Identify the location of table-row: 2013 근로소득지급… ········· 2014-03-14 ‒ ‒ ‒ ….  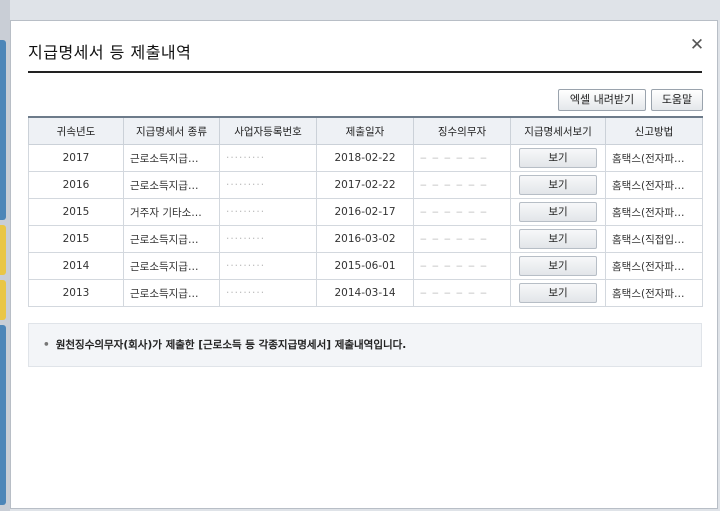
(365, 293).